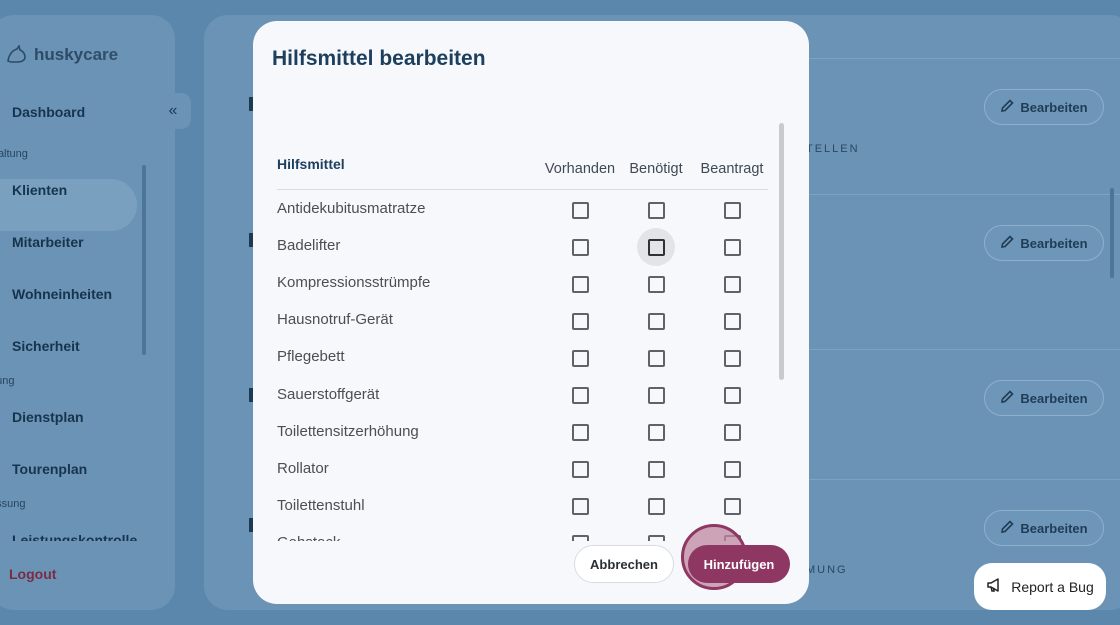 The width and height of the screenshot is (1120, 625). What do you see at coordinates (144, 260) in the screenshot?
I see `sidebar-scrollbar` at bounding box center [144, 260].